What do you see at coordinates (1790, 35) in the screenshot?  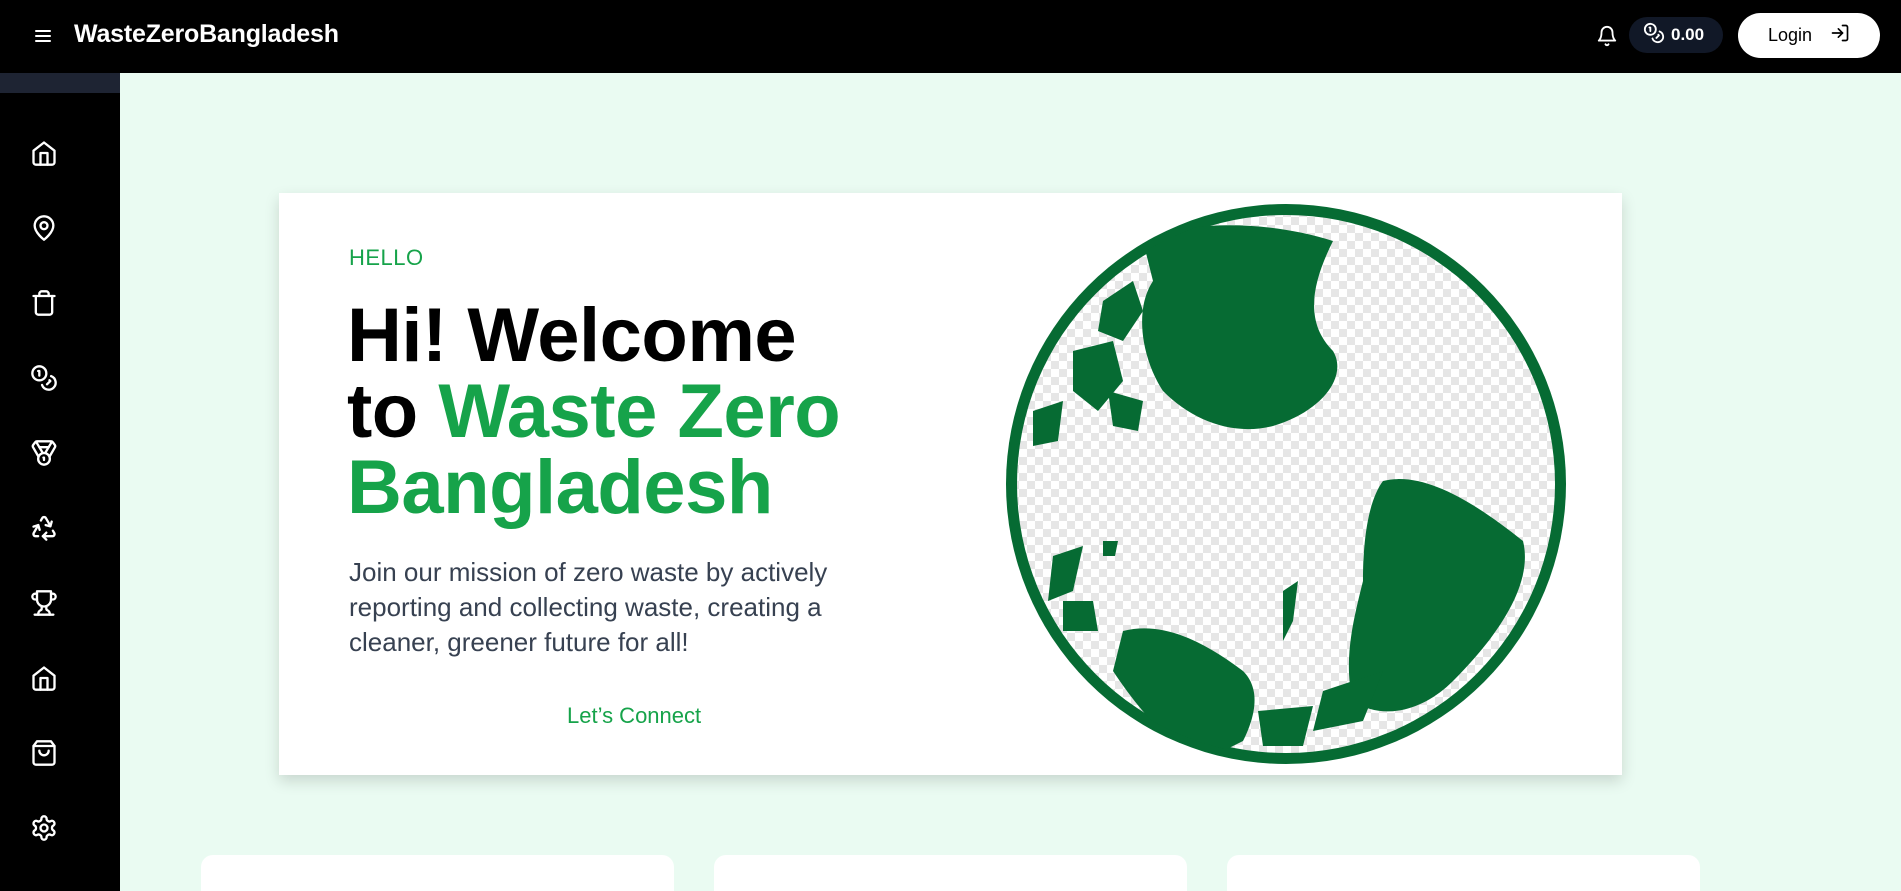 I see `login-label: Login` at bounding box center [1790, 35].